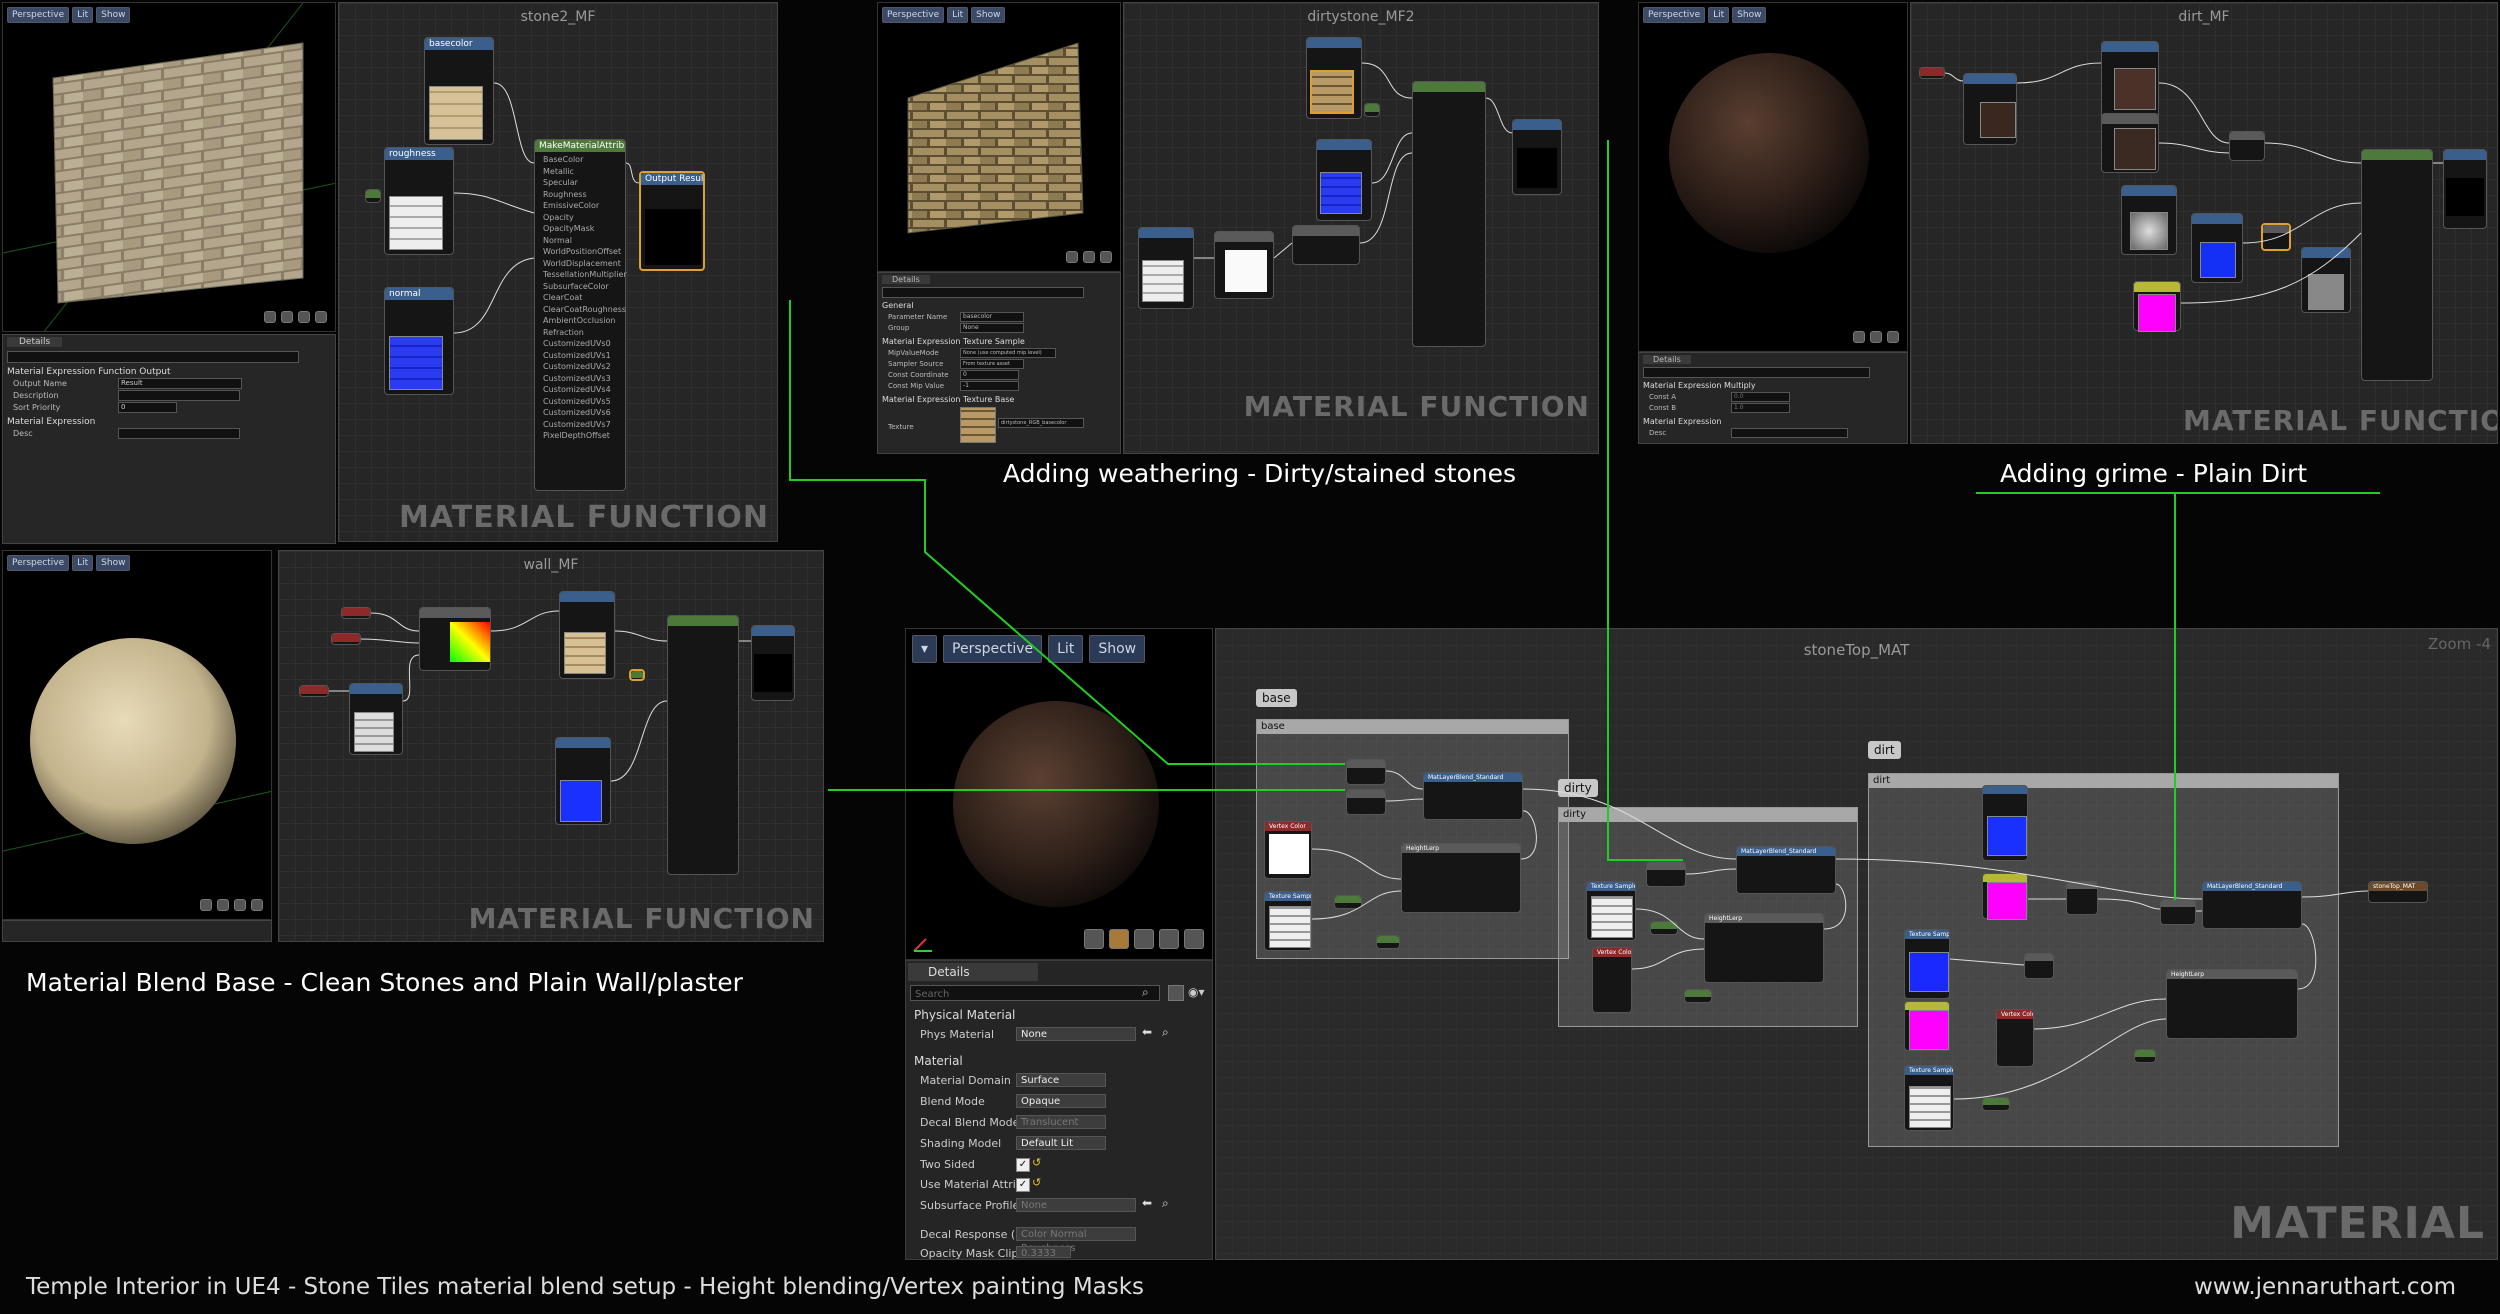 This screenshot has height=1314, width=2500. Describe the element at coordinates (2325, 1287) in the screenshot. I see `footer-right-text: www.jennaruthart.com` at that location.